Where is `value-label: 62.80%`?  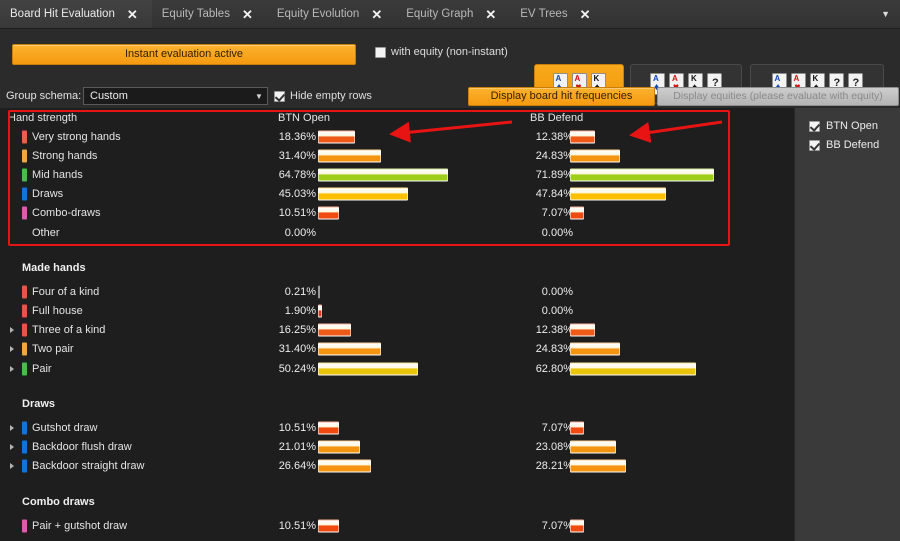 value-label: 62.80% is located at coordinates (554, 368).